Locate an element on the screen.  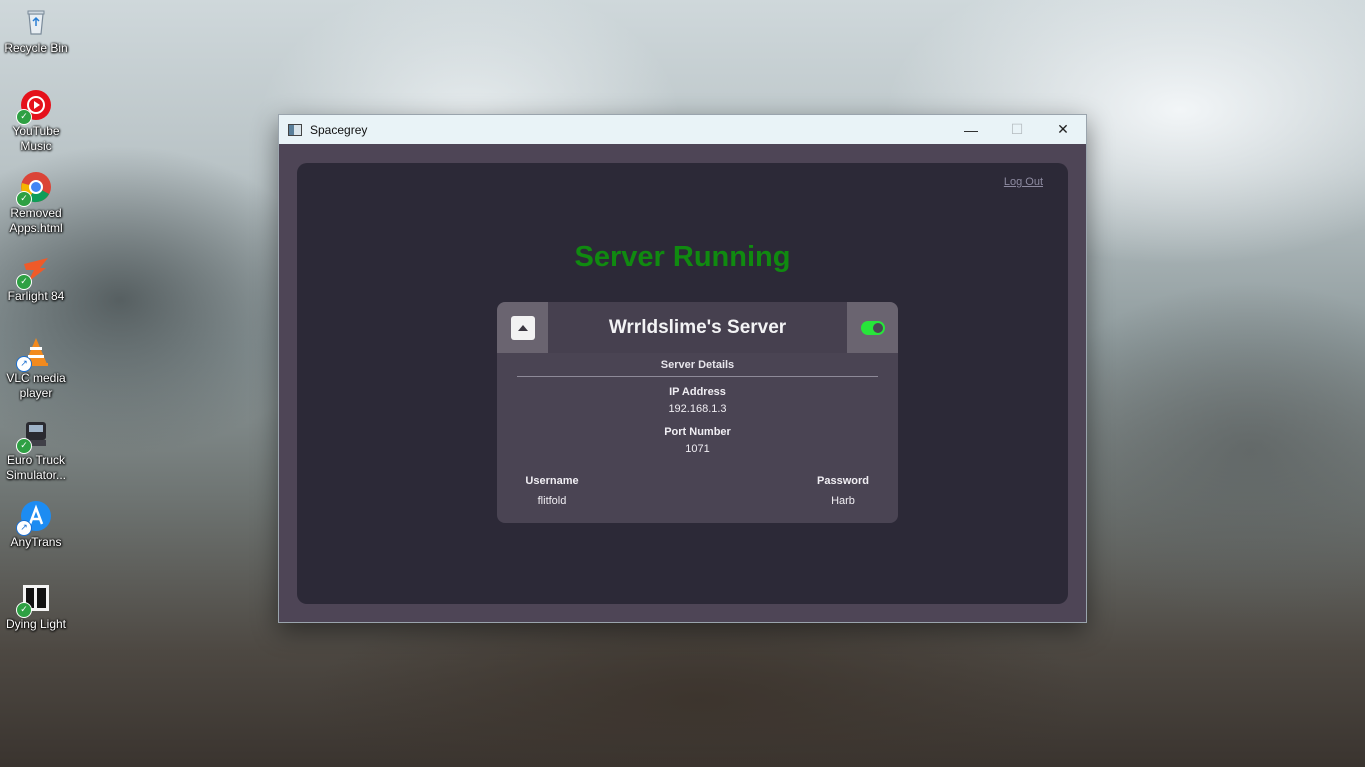
window-title: Spacegrey is located at coordinates (339, 129).